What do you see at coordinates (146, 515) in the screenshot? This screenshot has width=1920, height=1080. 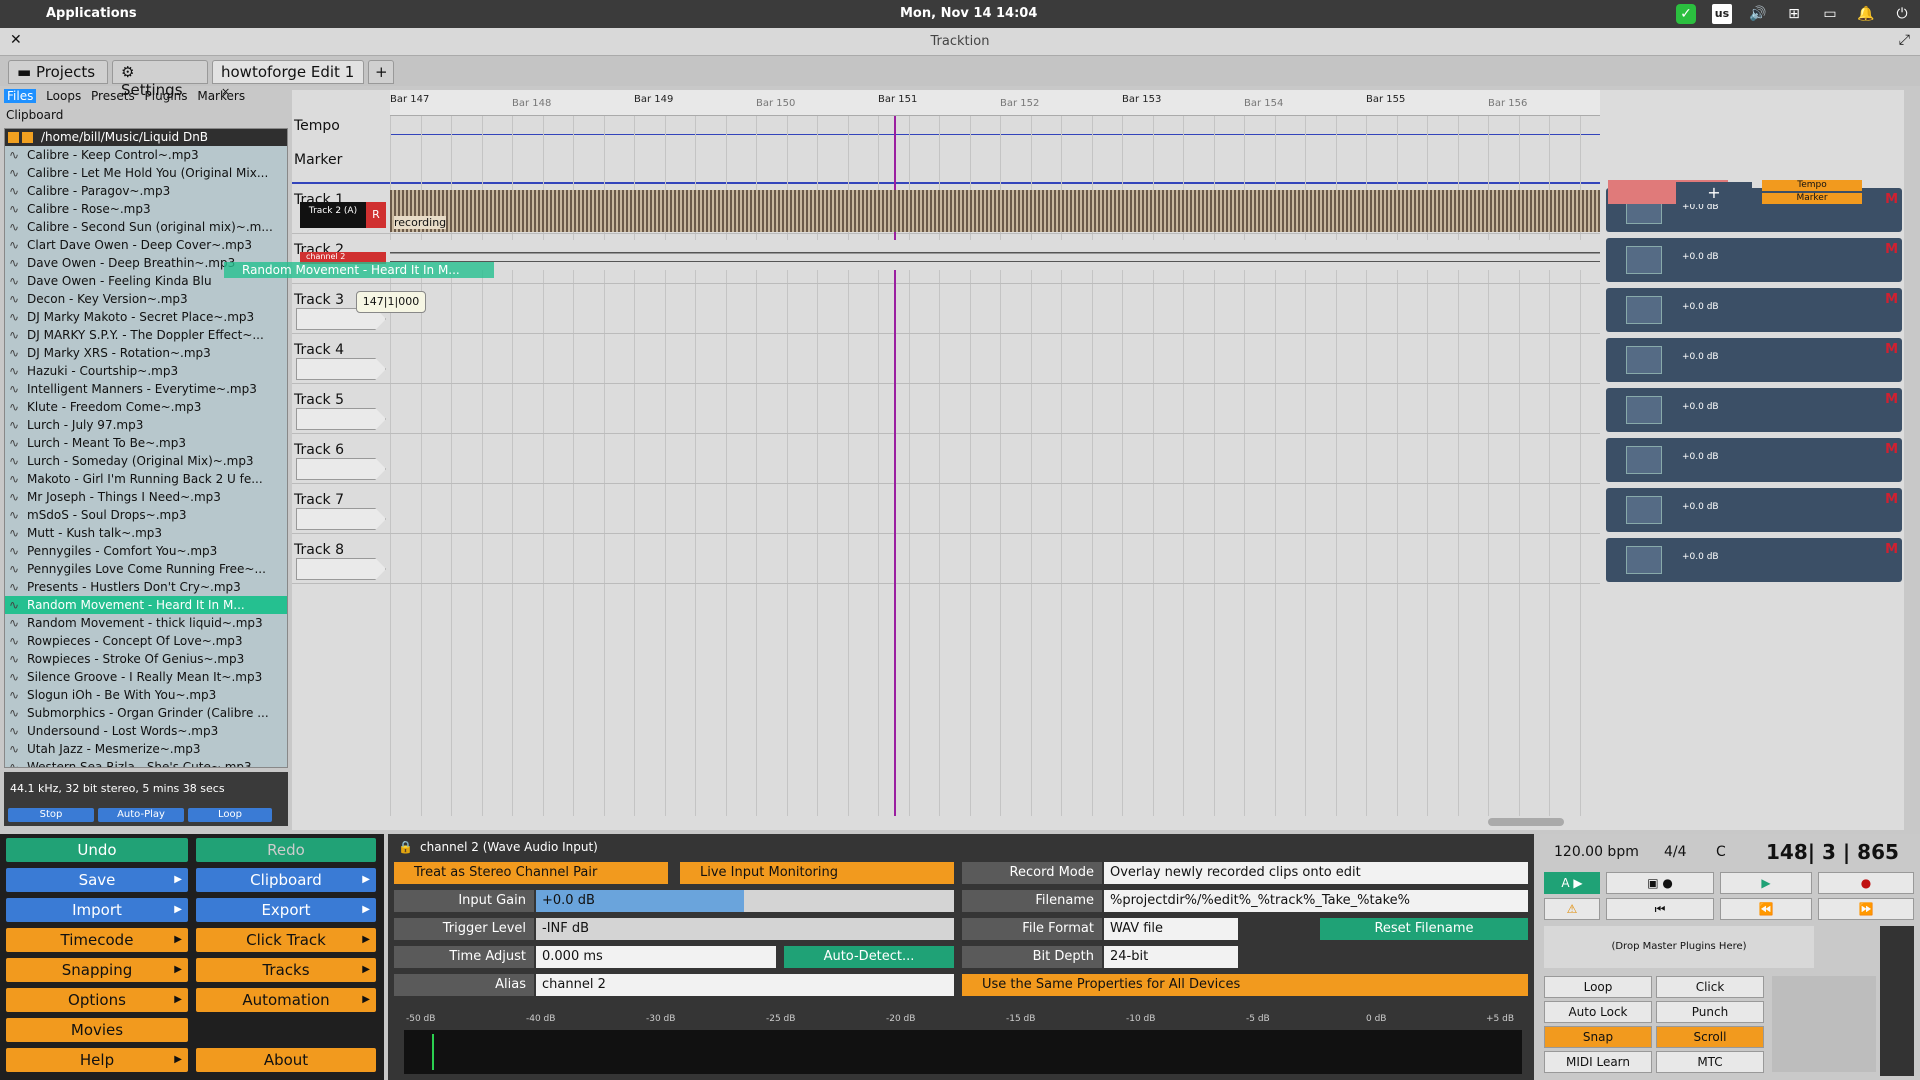 I see `file-list-item: mSdoS - Soul Drops~.mp3` at bounding box center [146, 515].